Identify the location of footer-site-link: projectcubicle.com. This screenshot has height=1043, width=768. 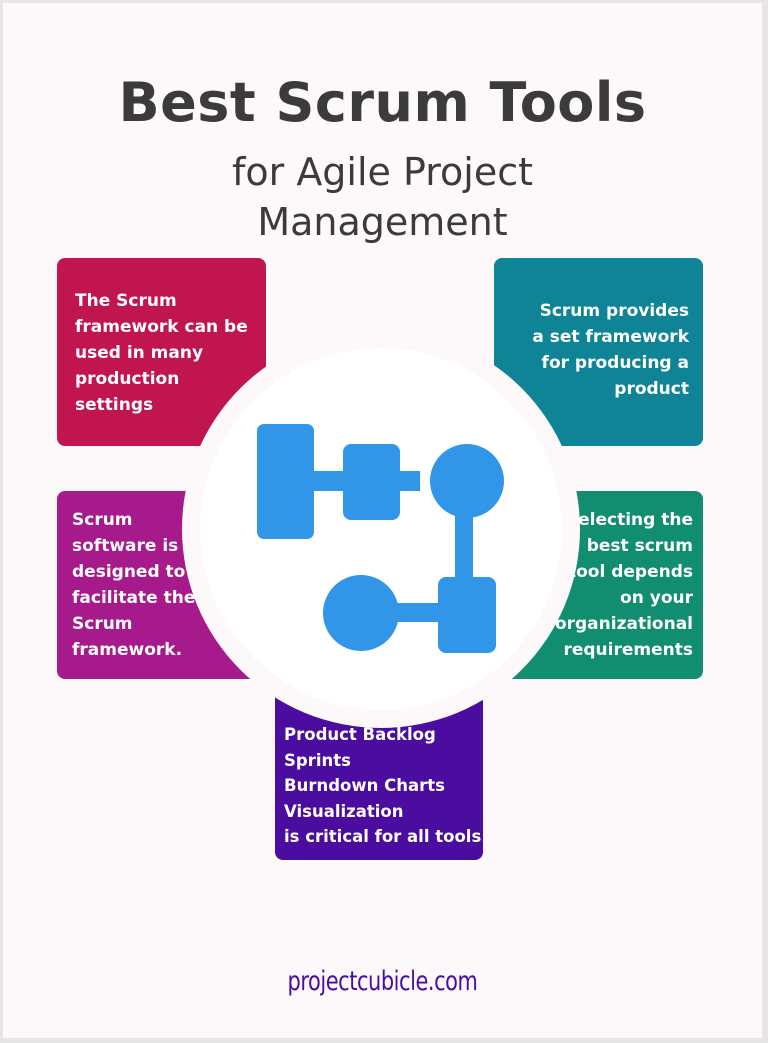
(382, 981).